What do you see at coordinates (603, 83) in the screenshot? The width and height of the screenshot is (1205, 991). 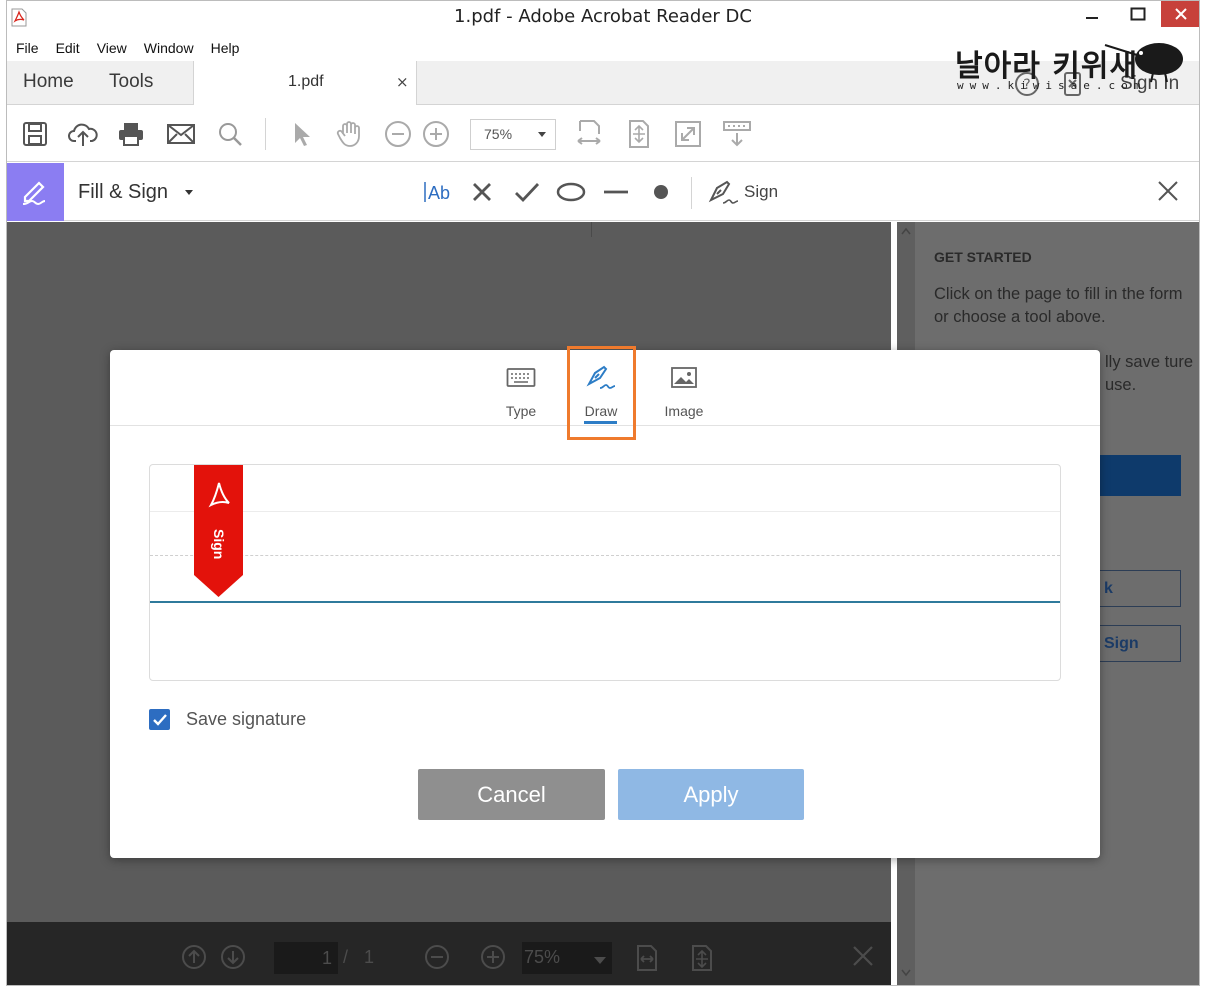 I see `tab-bar: Home Tools 1.pdf × ? Sign In` at bounding box center [603, 83].